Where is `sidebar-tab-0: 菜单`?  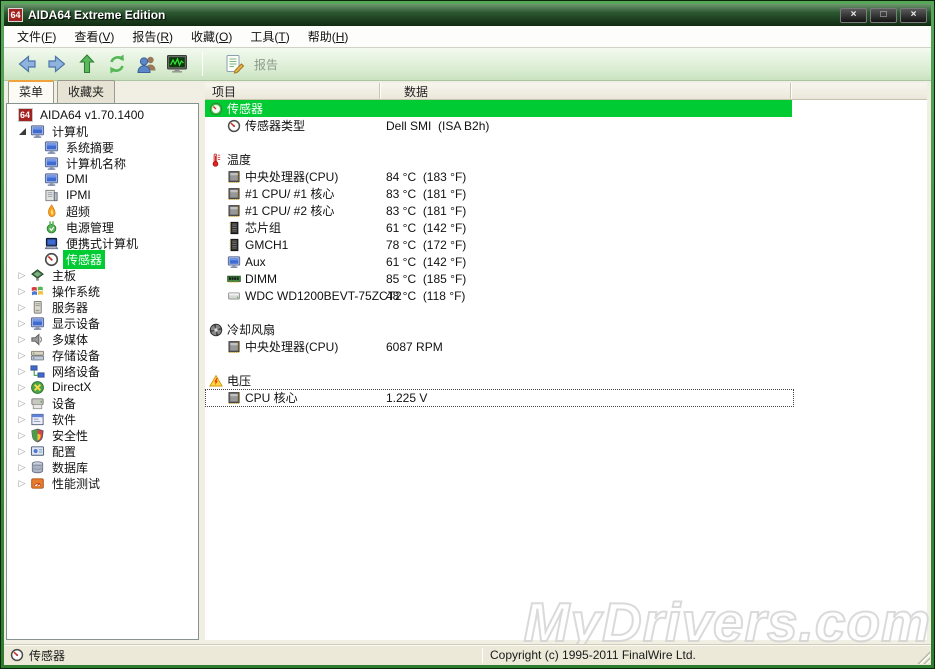 sidebar-tab-0: 菜单 is located at coordinates (31, 91).